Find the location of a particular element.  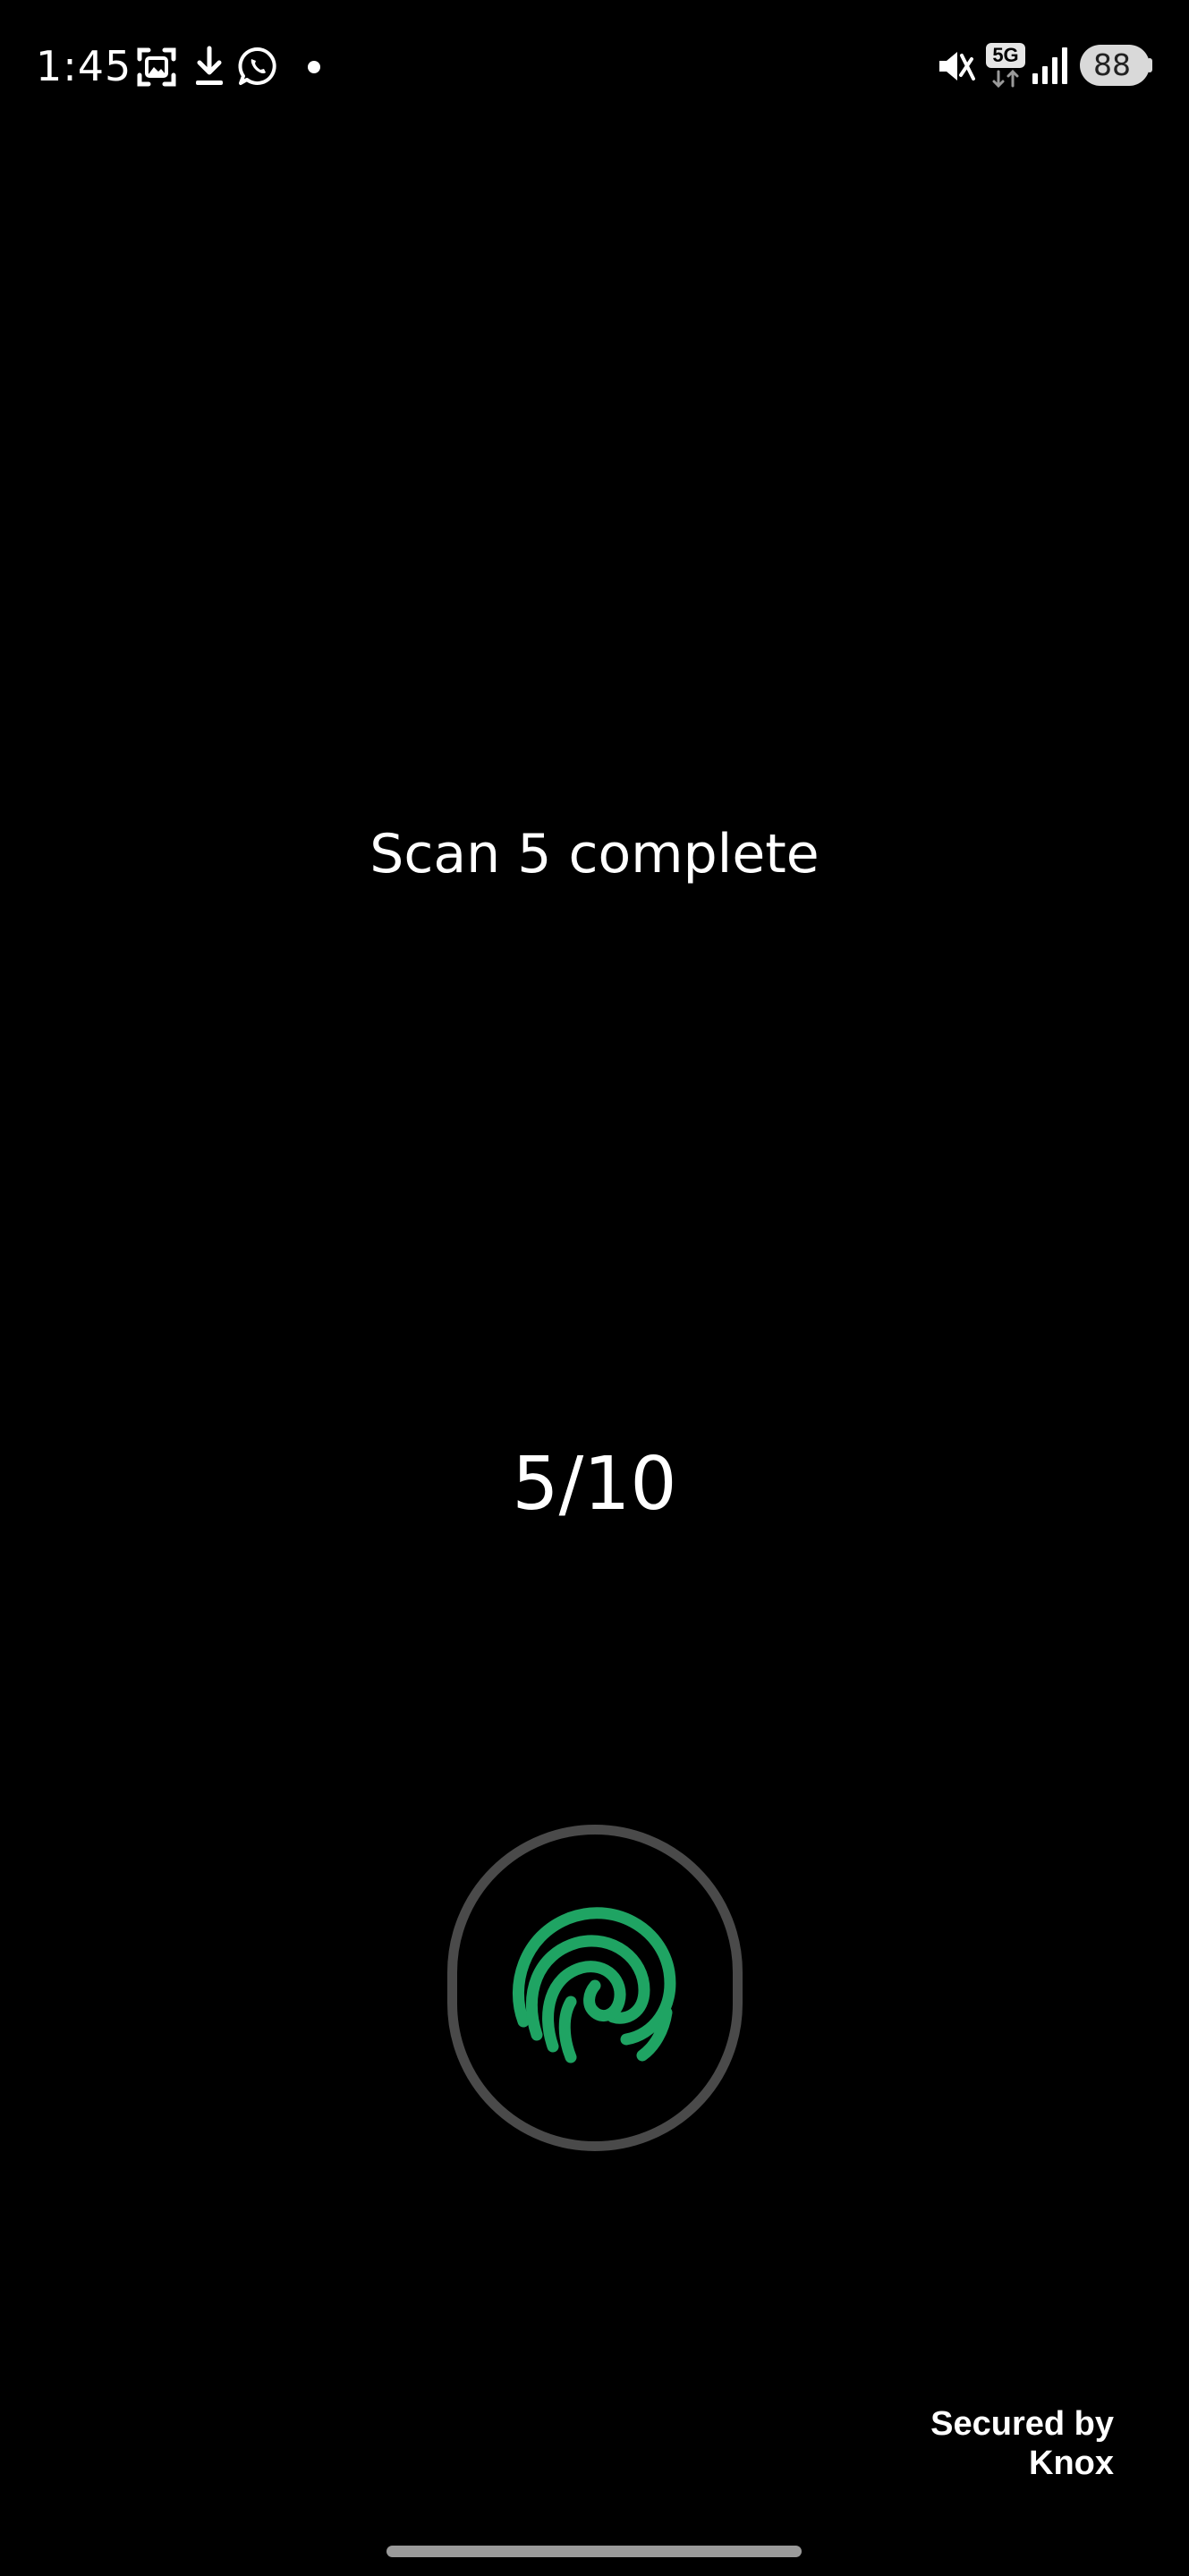

mute-icon is located at coordinates (957, 66).